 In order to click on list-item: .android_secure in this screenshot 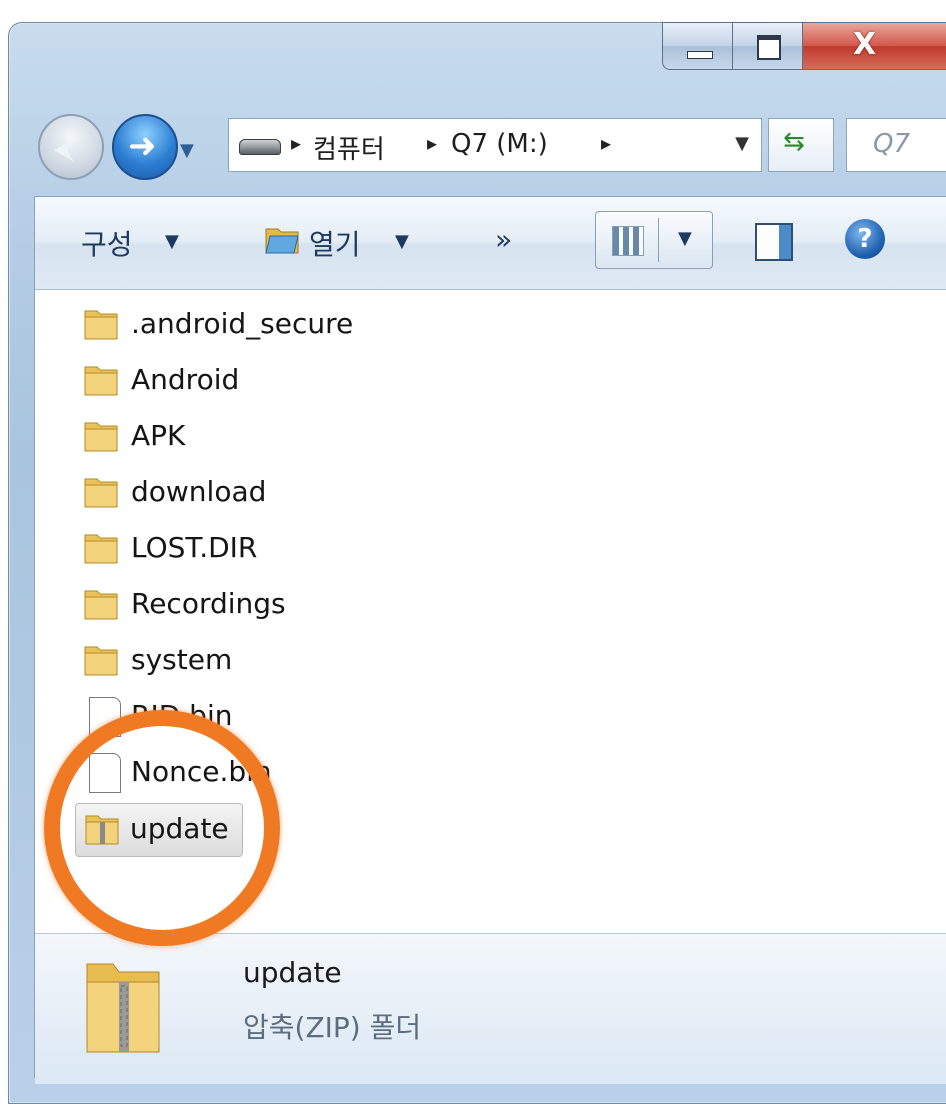, I will do `click(335, 325)`.